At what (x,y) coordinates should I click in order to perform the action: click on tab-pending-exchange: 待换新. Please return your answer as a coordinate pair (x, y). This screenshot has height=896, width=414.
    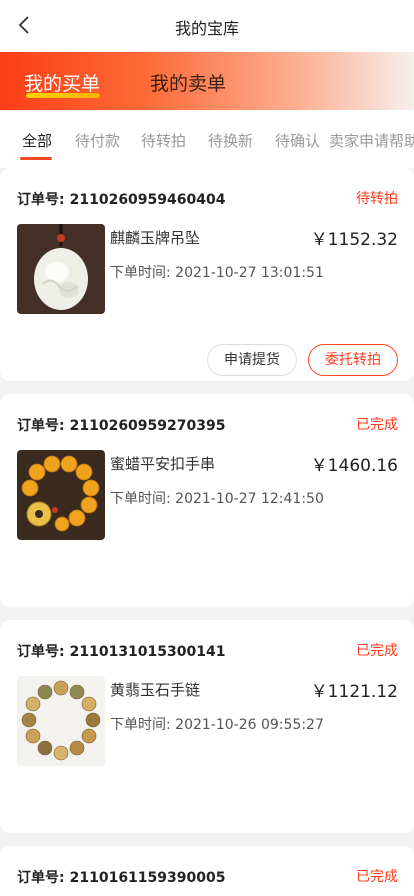
    Looking at the image, I should click on (230, 140).